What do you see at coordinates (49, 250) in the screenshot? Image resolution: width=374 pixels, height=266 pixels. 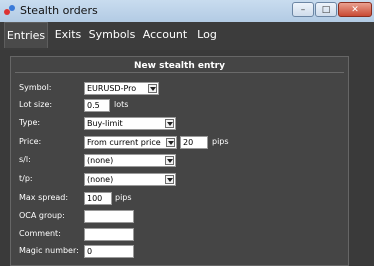 I see `magic-number-label: Magic number:` at bounding box center [49, 250].